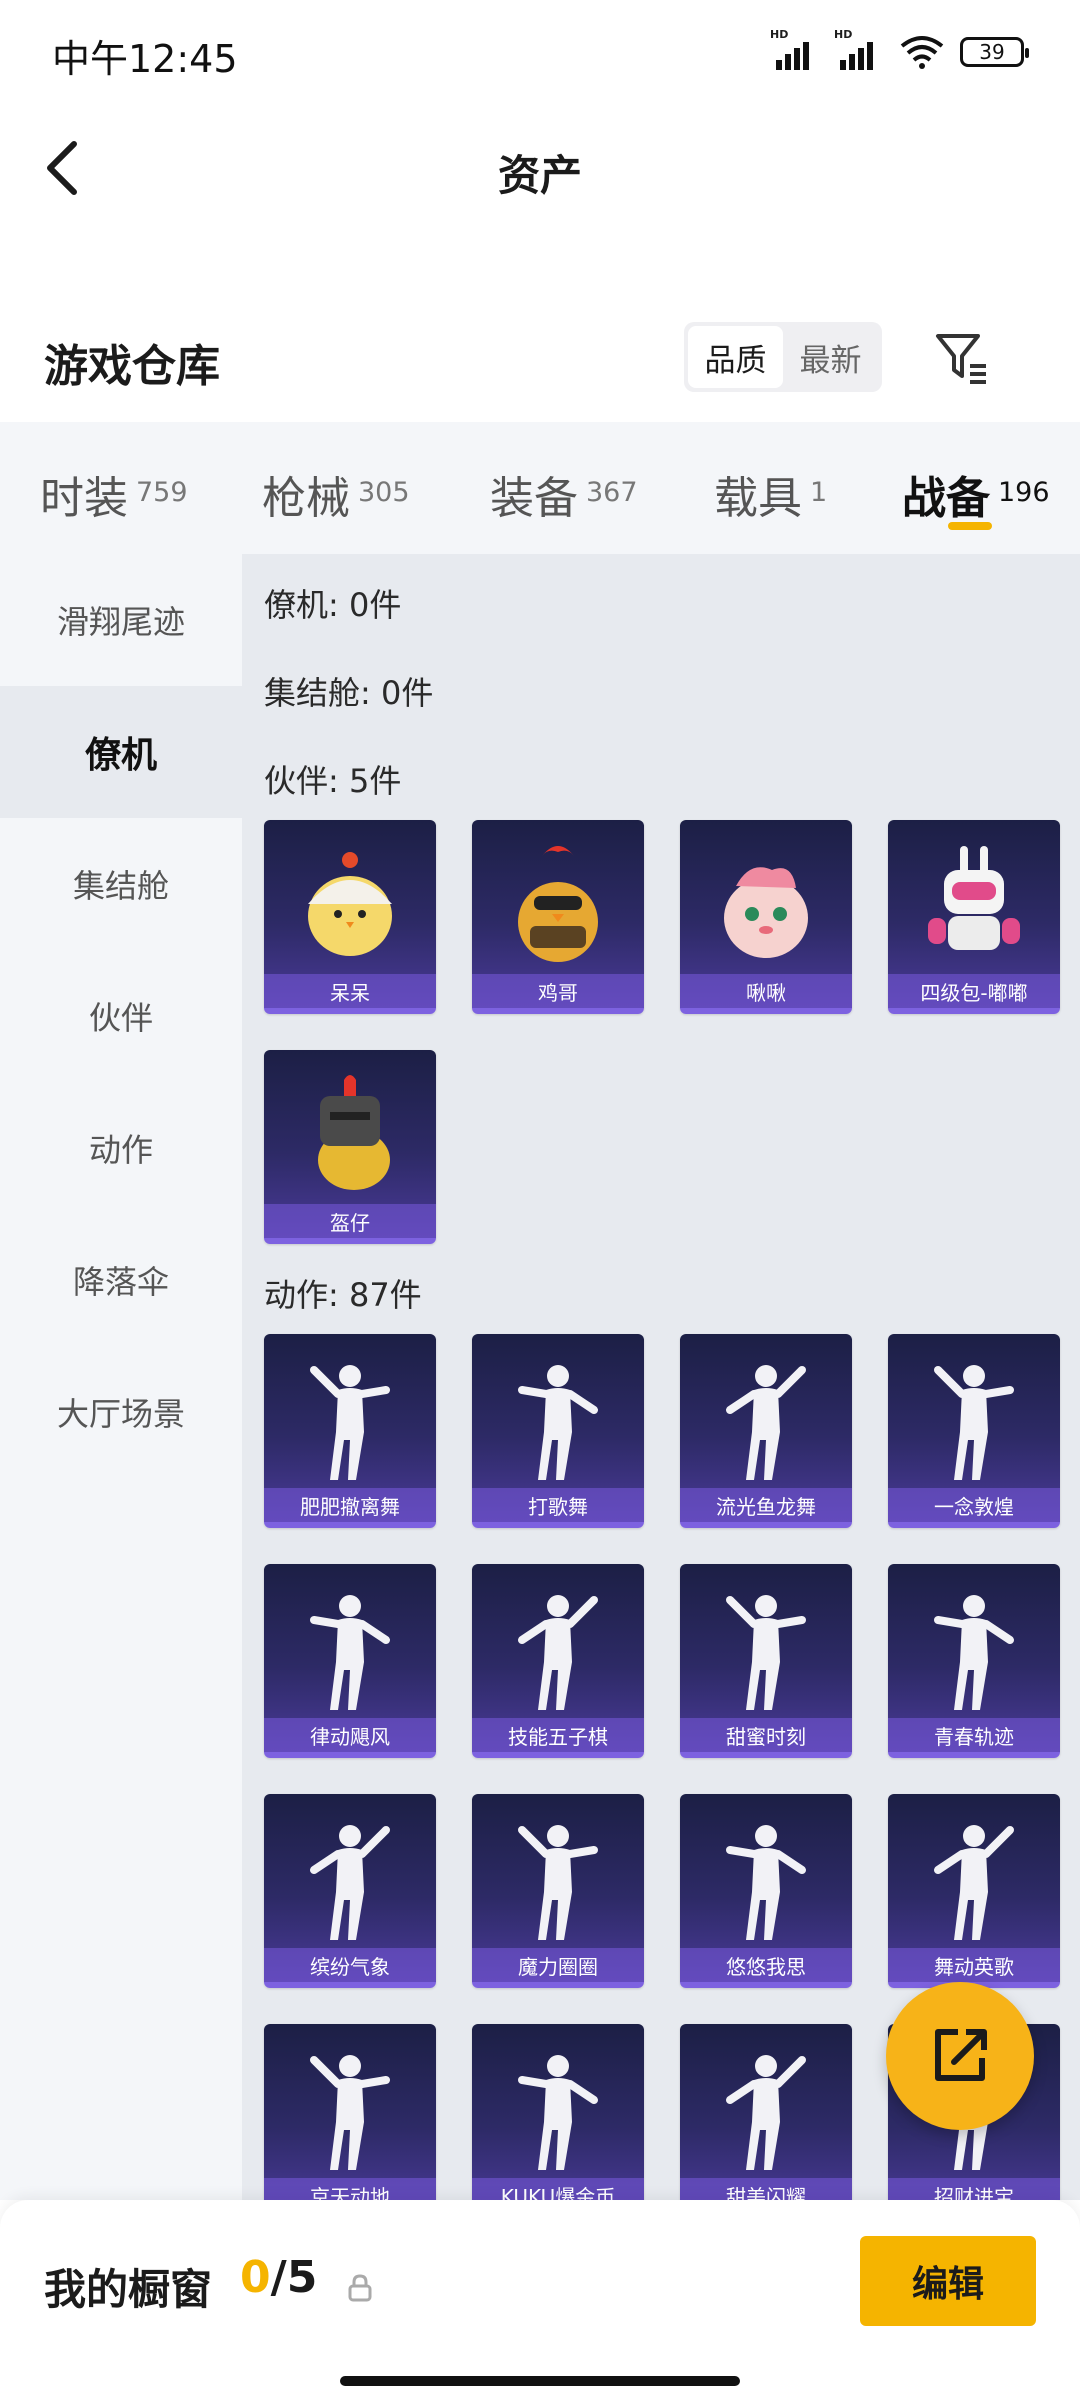 Image resolution: width=1080 pixels, height=2400 pixels. I want to click on sidebar-item-rally-pod: 集结舱, so click(121, 884).